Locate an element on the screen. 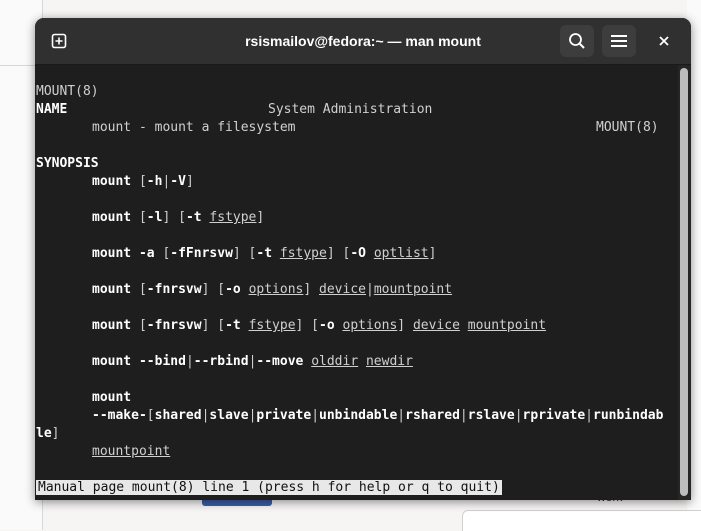 Image resolution: width=701 pixels, height=531 pixels. new-tab-icon is located at coordinates (59, 41).